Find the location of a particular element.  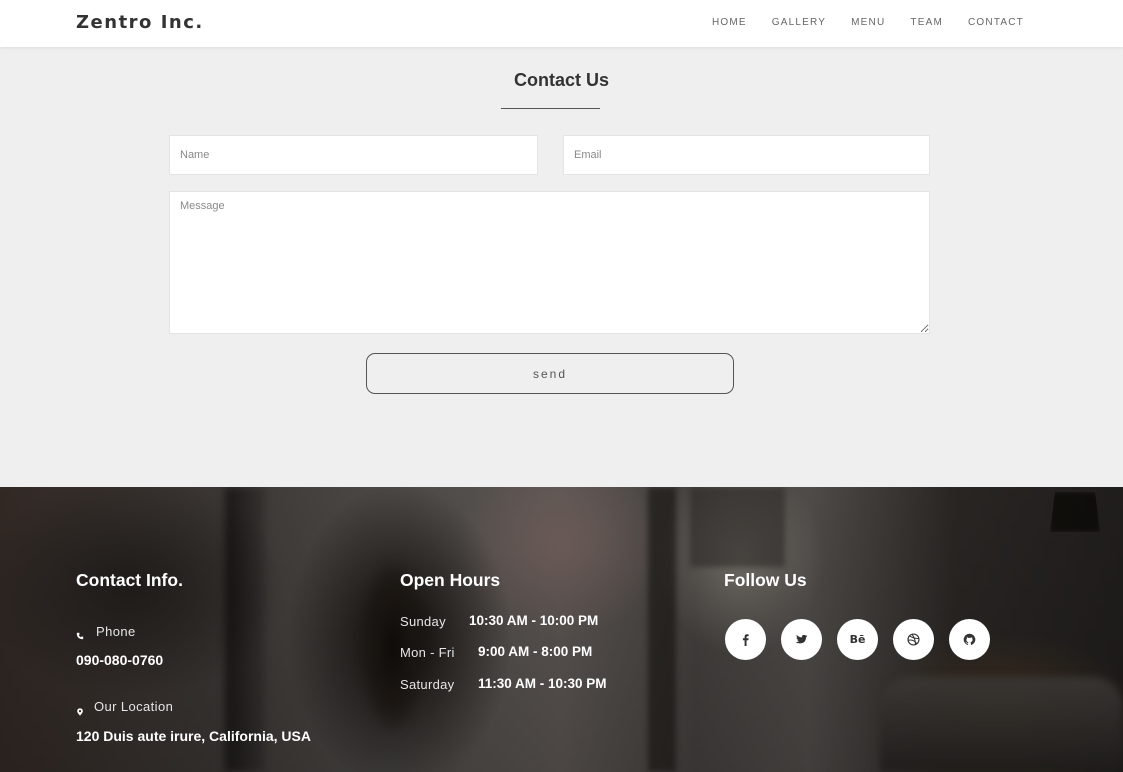

behance-icon: Bē is located at coordinates (857, 639).